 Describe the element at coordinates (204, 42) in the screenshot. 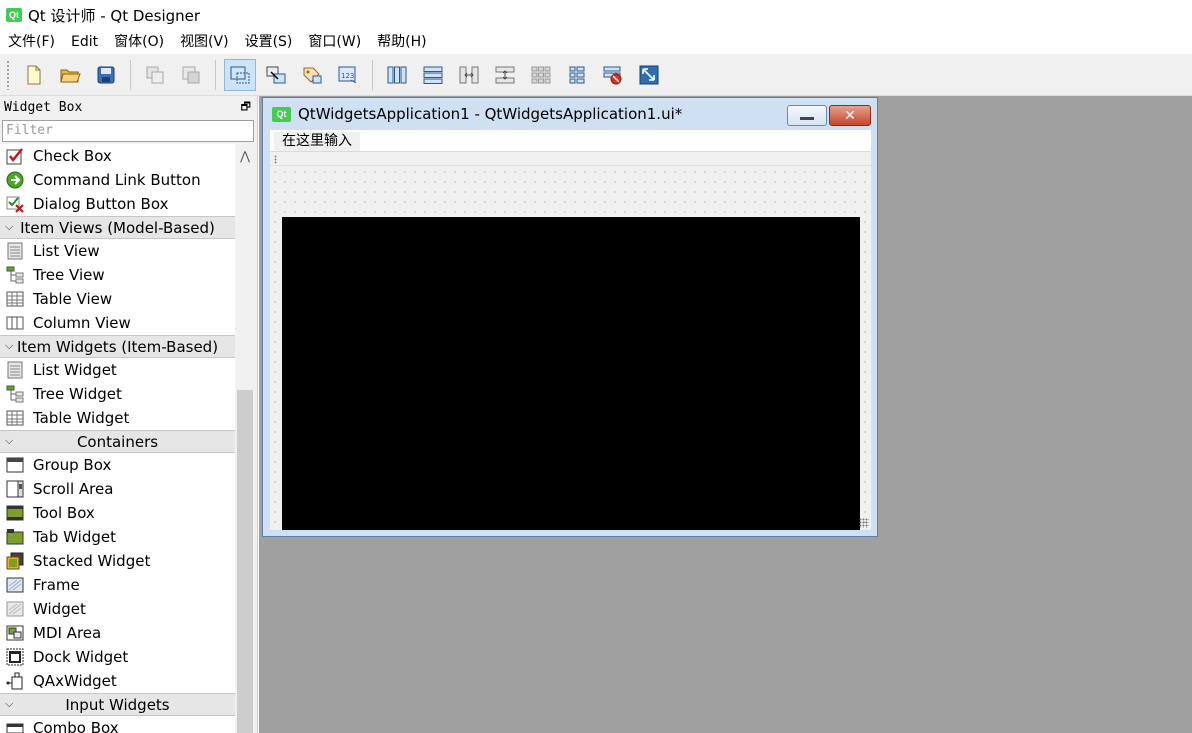

I see `menu-view: 视图(V)` at that location.